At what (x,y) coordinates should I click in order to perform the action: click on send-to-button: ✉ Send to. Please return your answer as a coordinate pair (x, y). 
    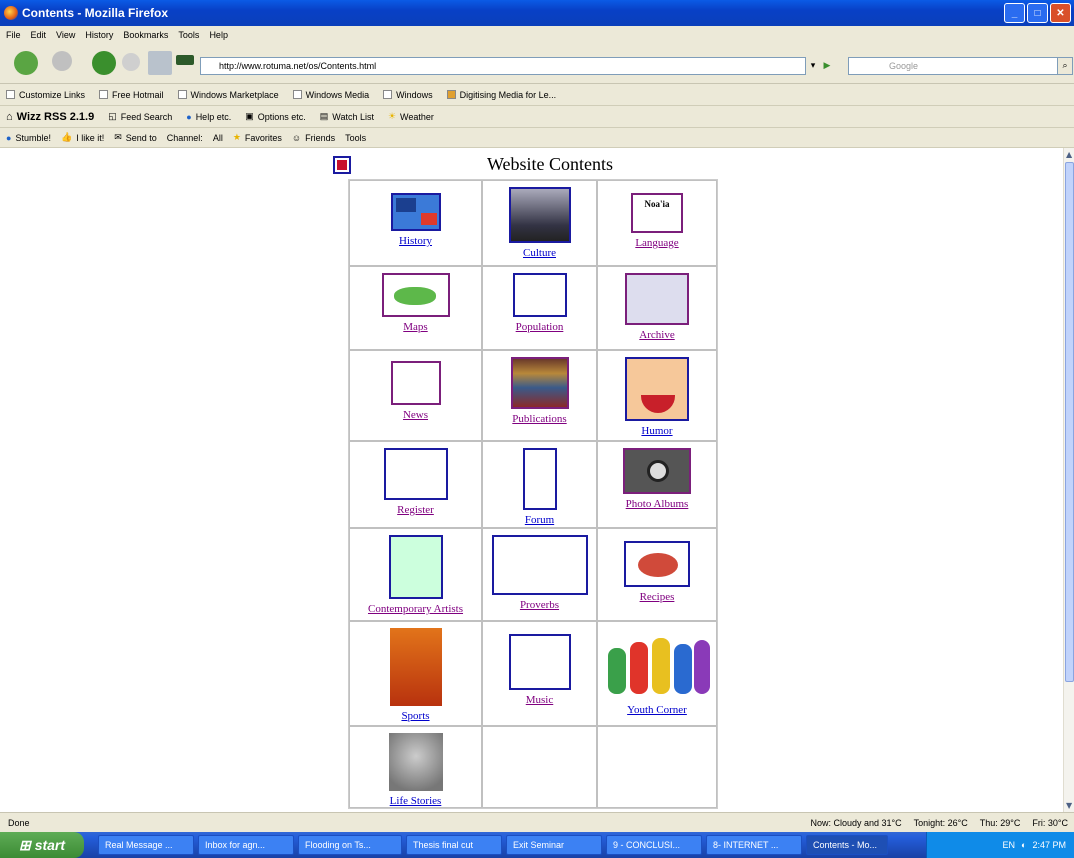
    Looking at the image, I should click on (135, 137).